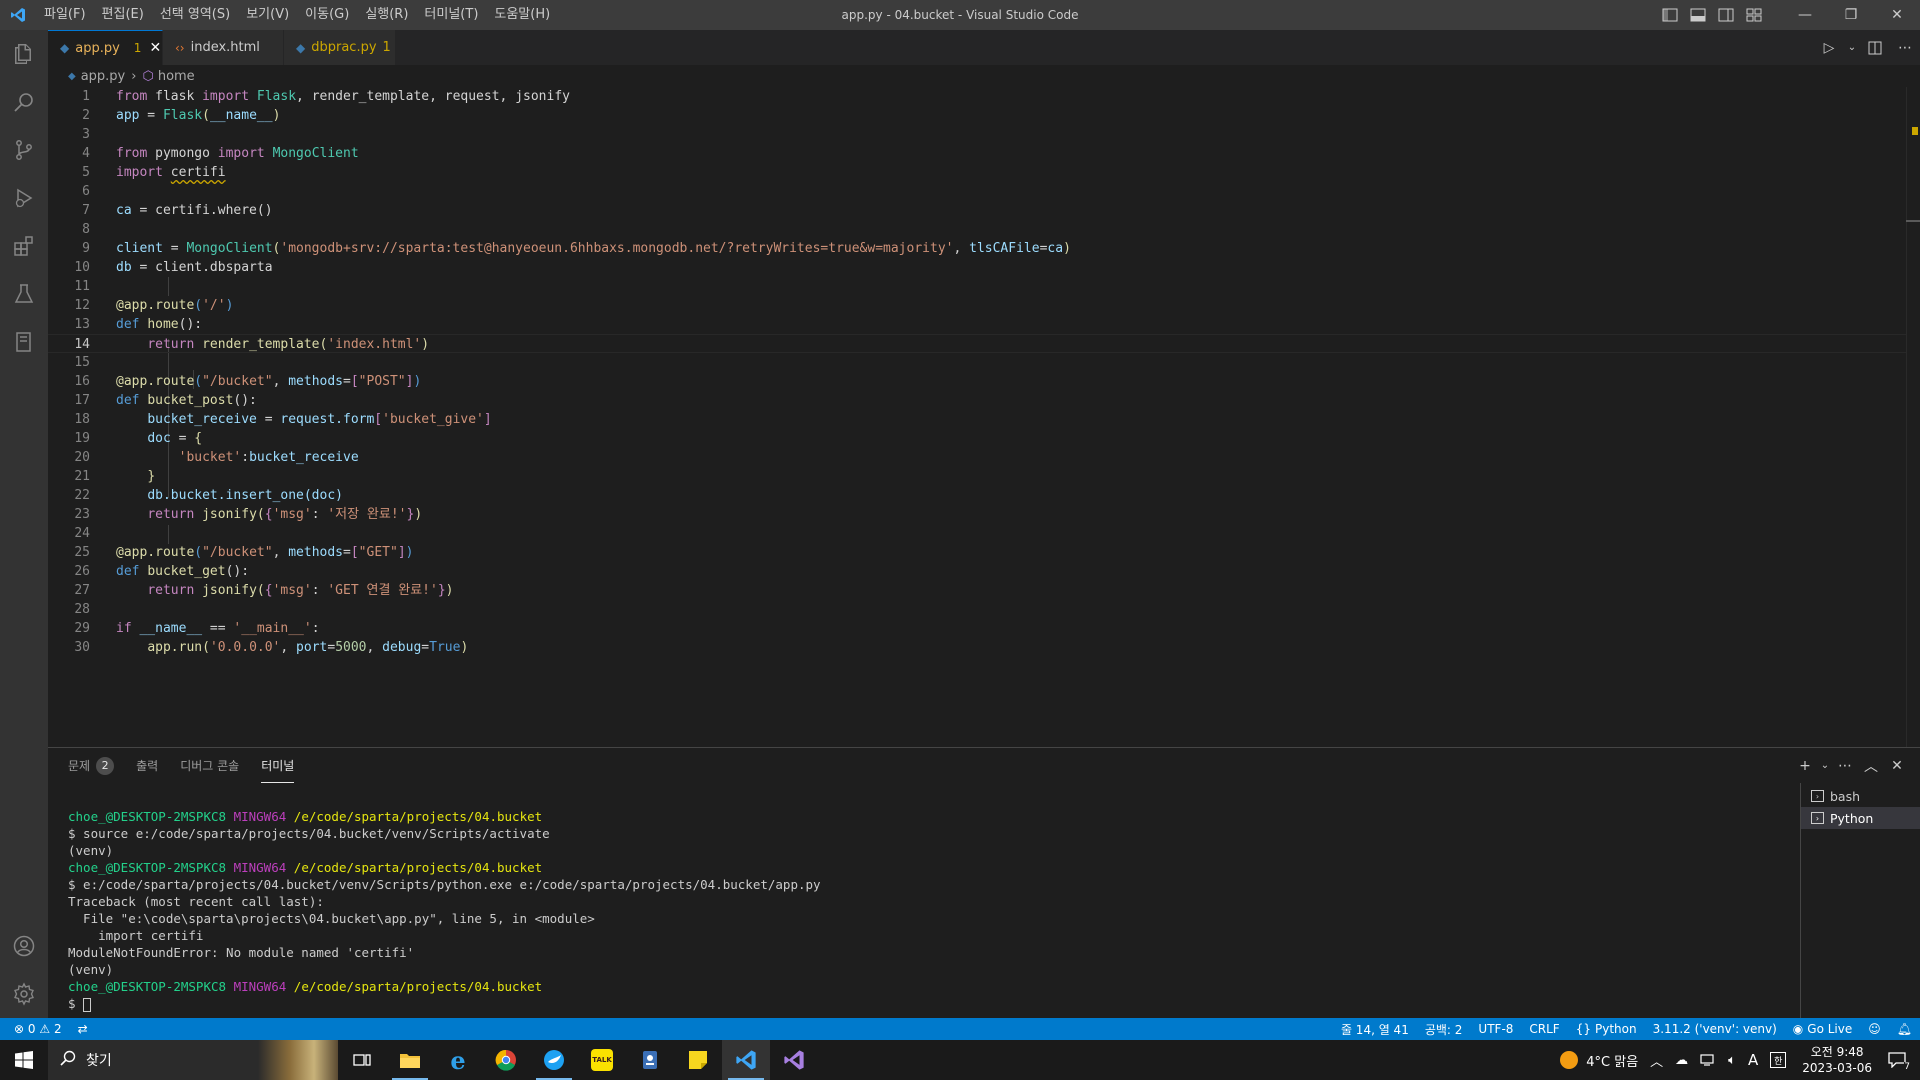 This screenshot has height=1080, width=1920. I want to click on chrome-icon, so click(506, 1060).